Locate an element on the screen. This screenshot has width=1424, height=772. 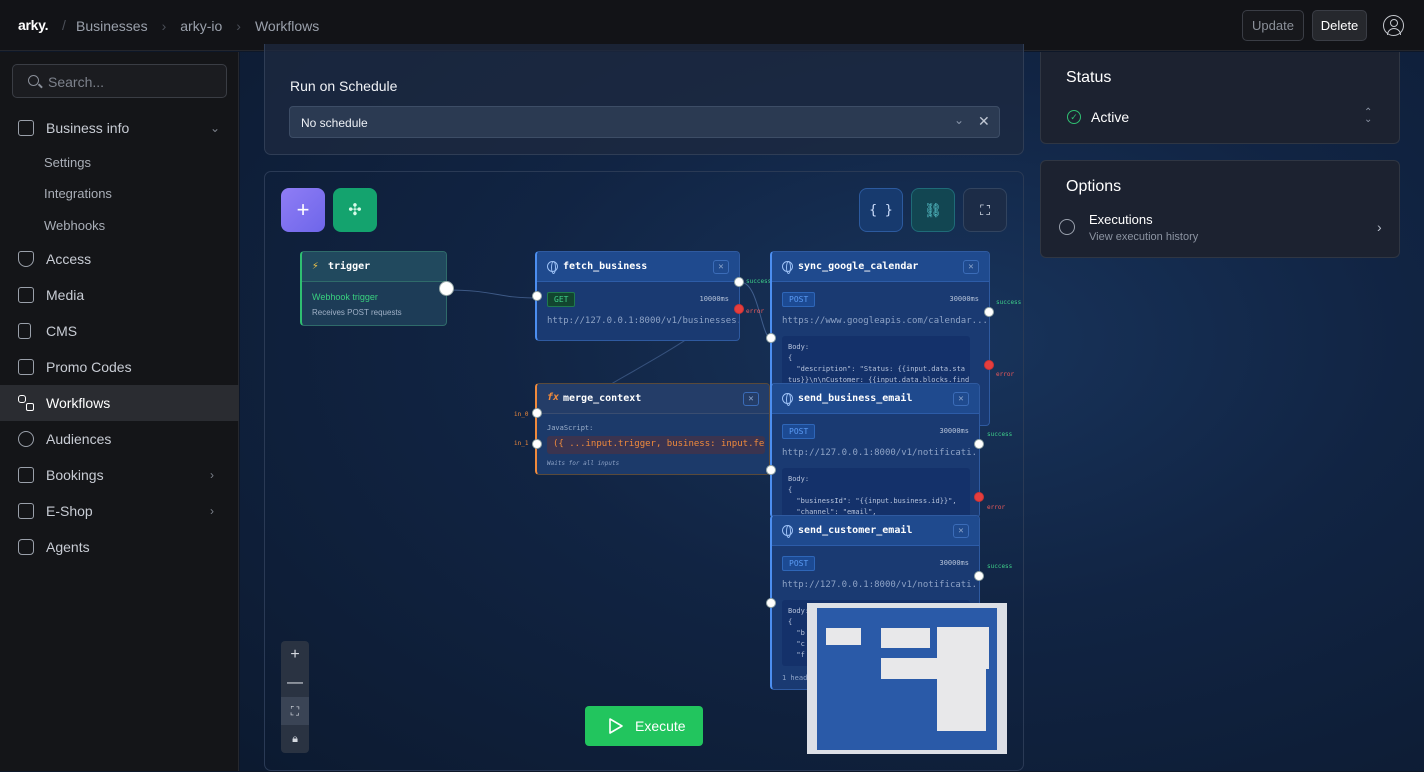
link-icon: ⛓ is located at coordinates (933, 209).